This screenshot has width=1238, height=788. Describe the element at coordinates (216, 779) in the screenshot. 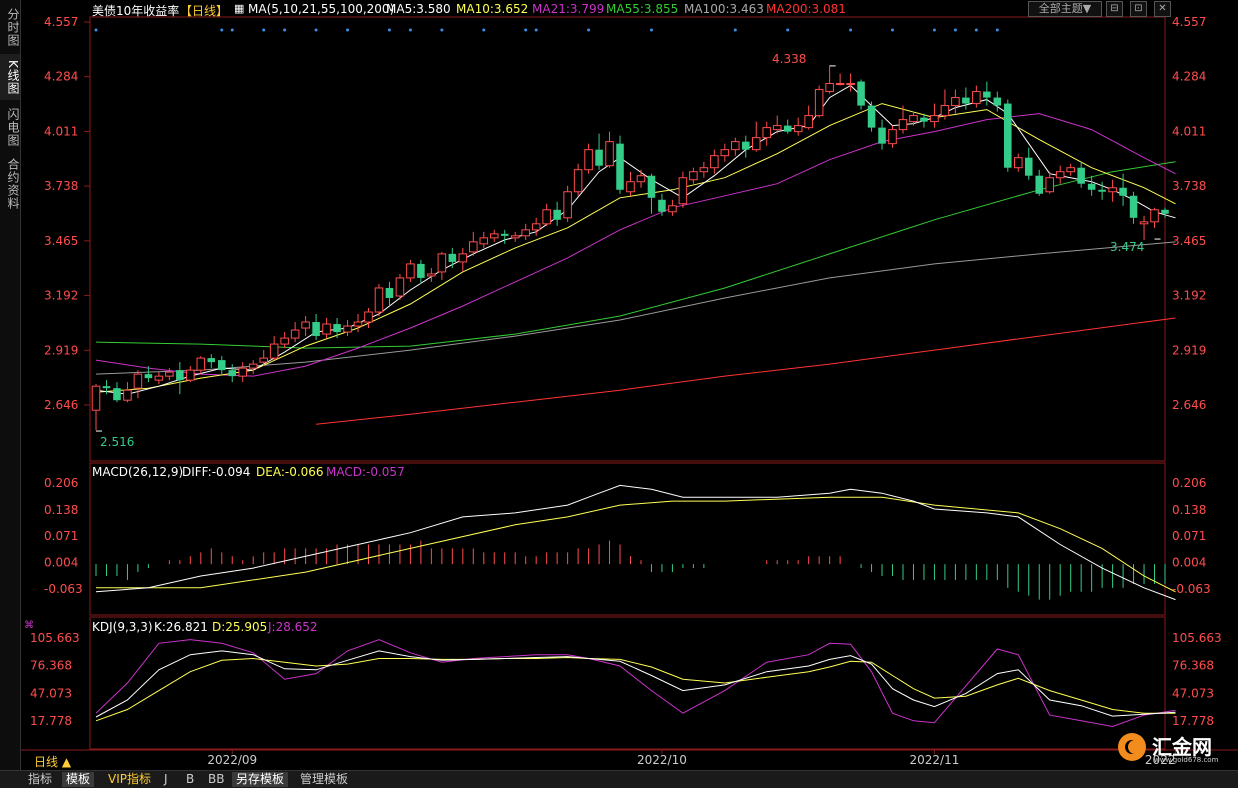

I see `tab-bb: BB` at that location.